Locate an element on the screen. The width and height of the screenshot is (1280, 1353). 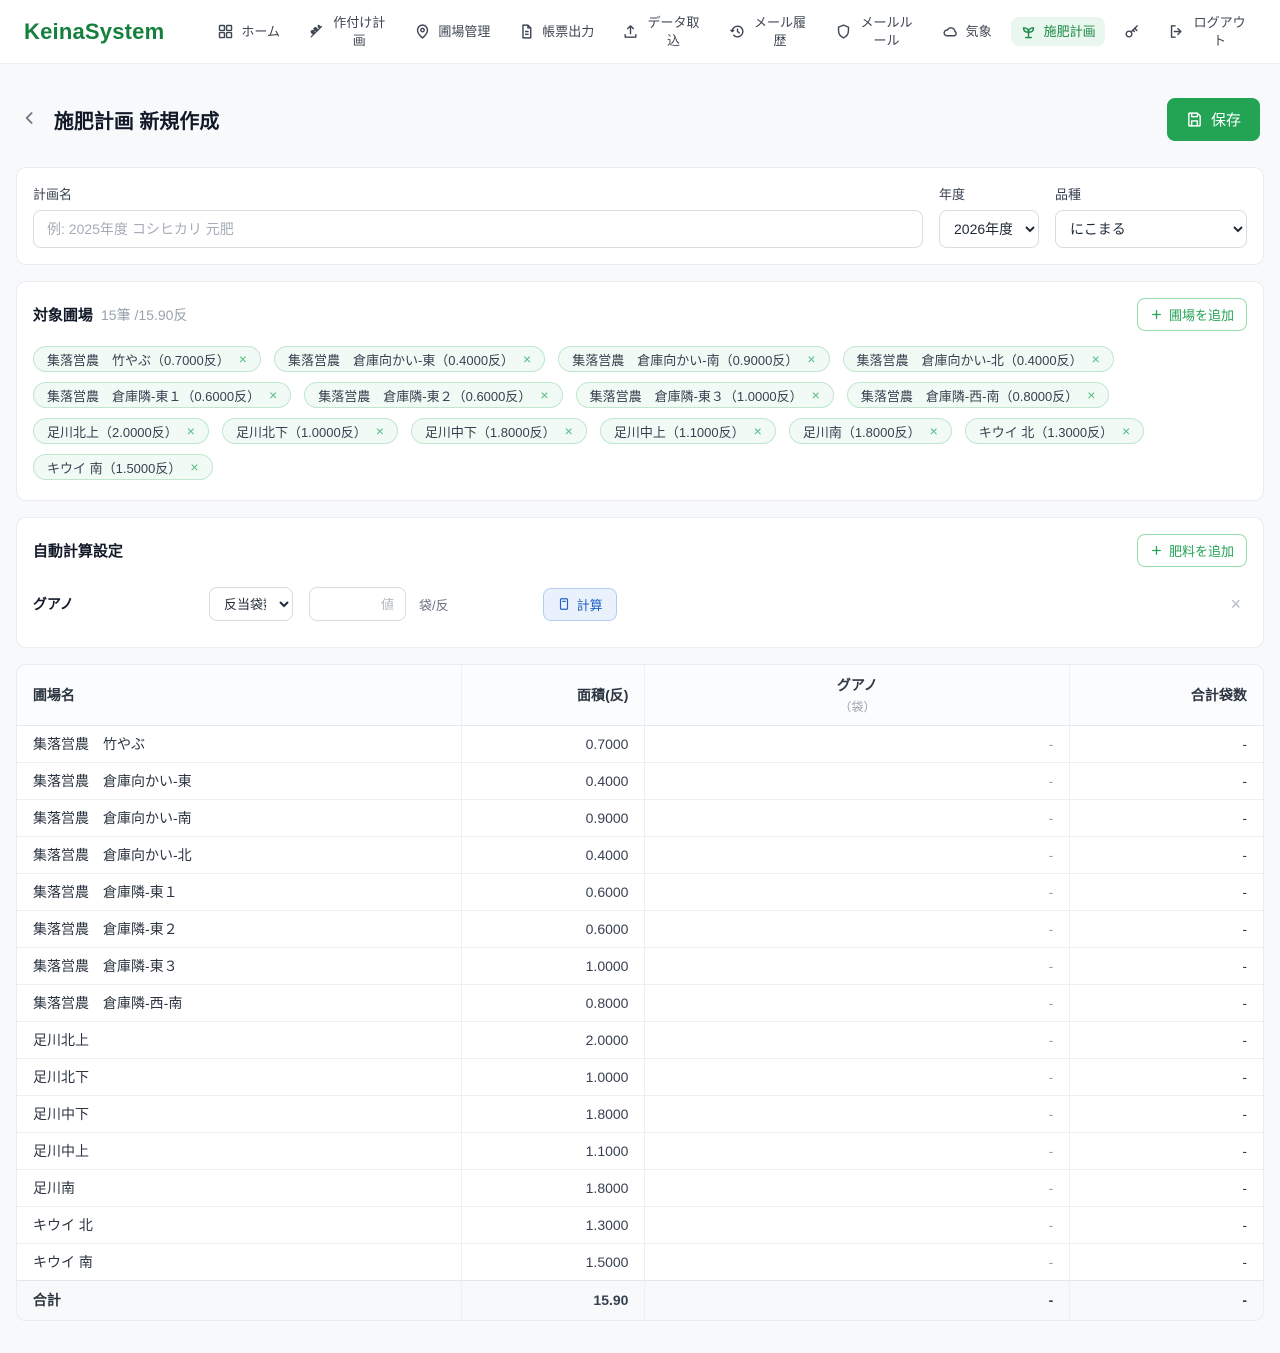
field-tag-label: 集落営農 倉庫隣-東２（0.6000反） is located at coordinates (425, 396).